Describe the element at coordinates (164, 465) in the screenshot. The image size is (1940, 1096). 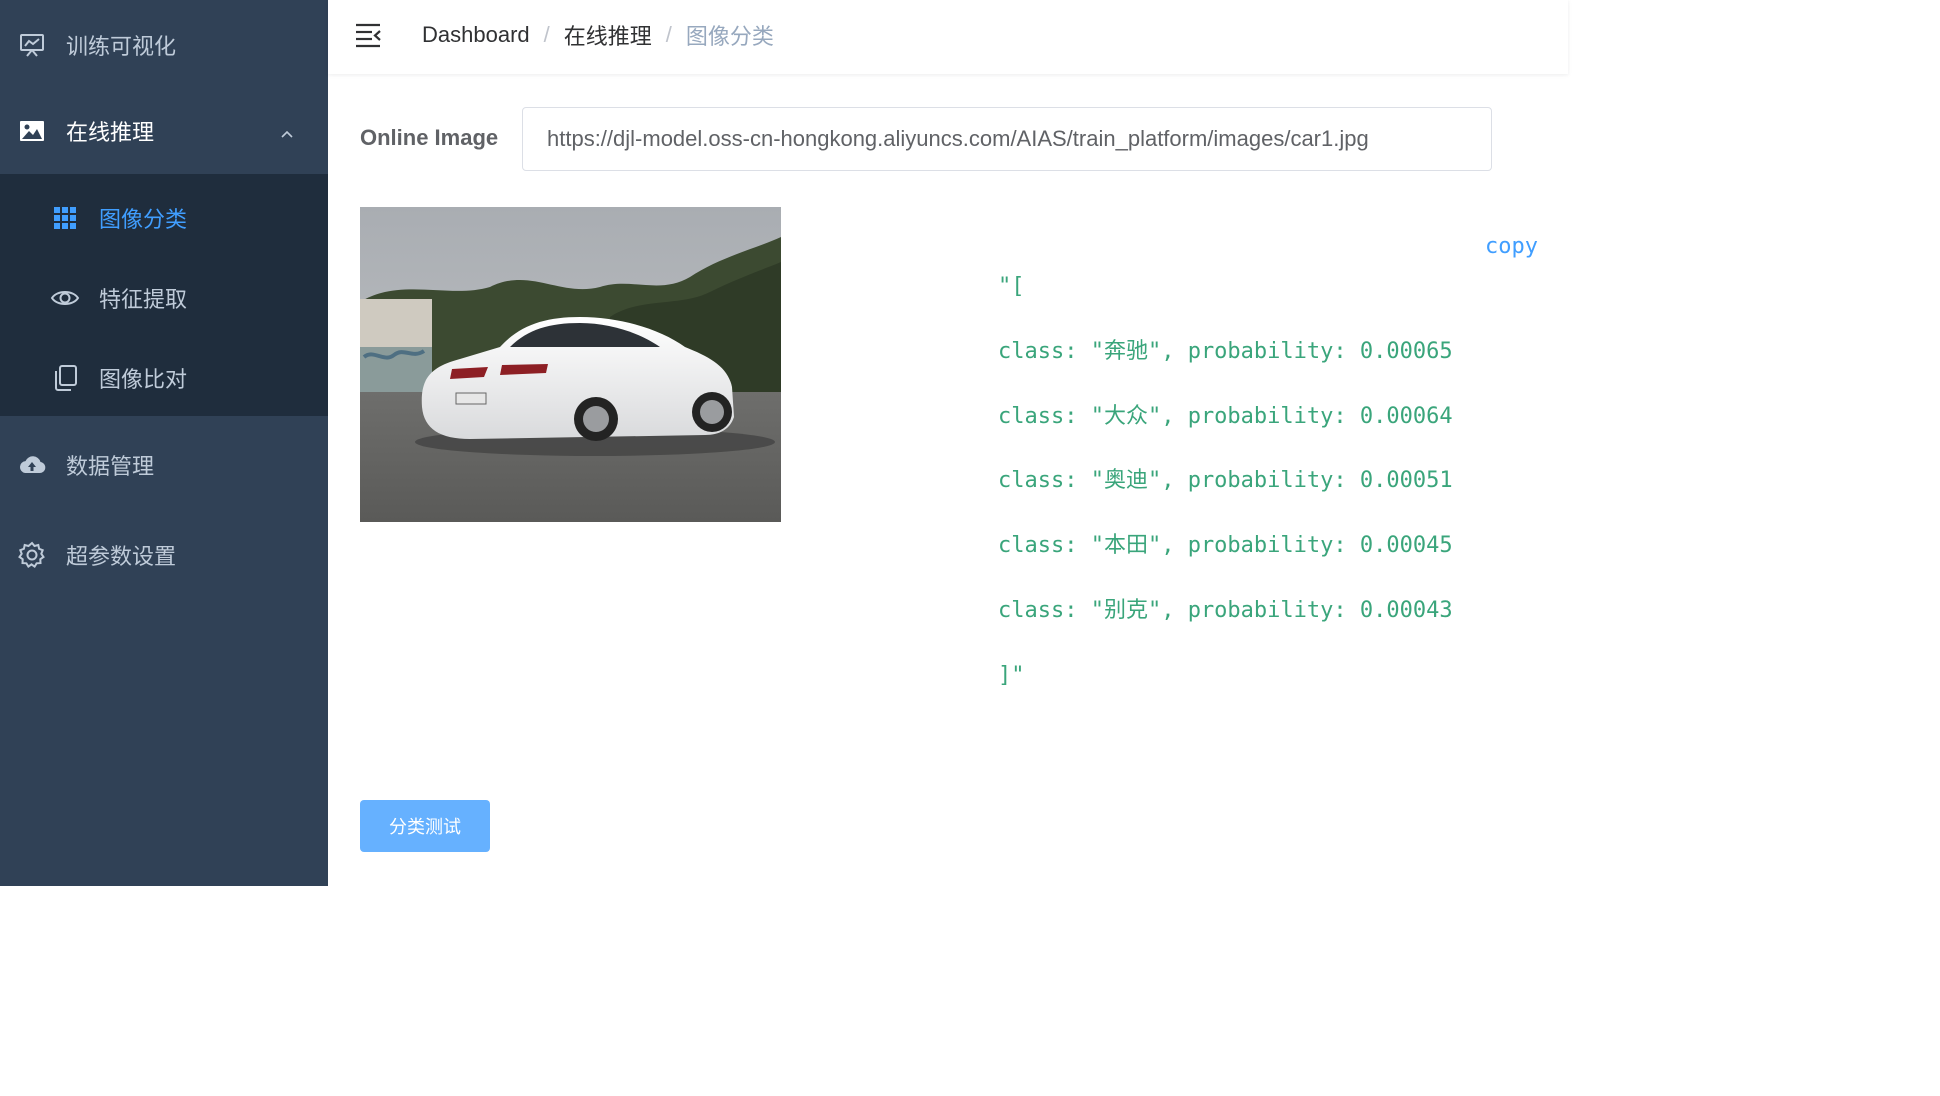
I see `sidebar-item-data-management: 数据管理` at that location.